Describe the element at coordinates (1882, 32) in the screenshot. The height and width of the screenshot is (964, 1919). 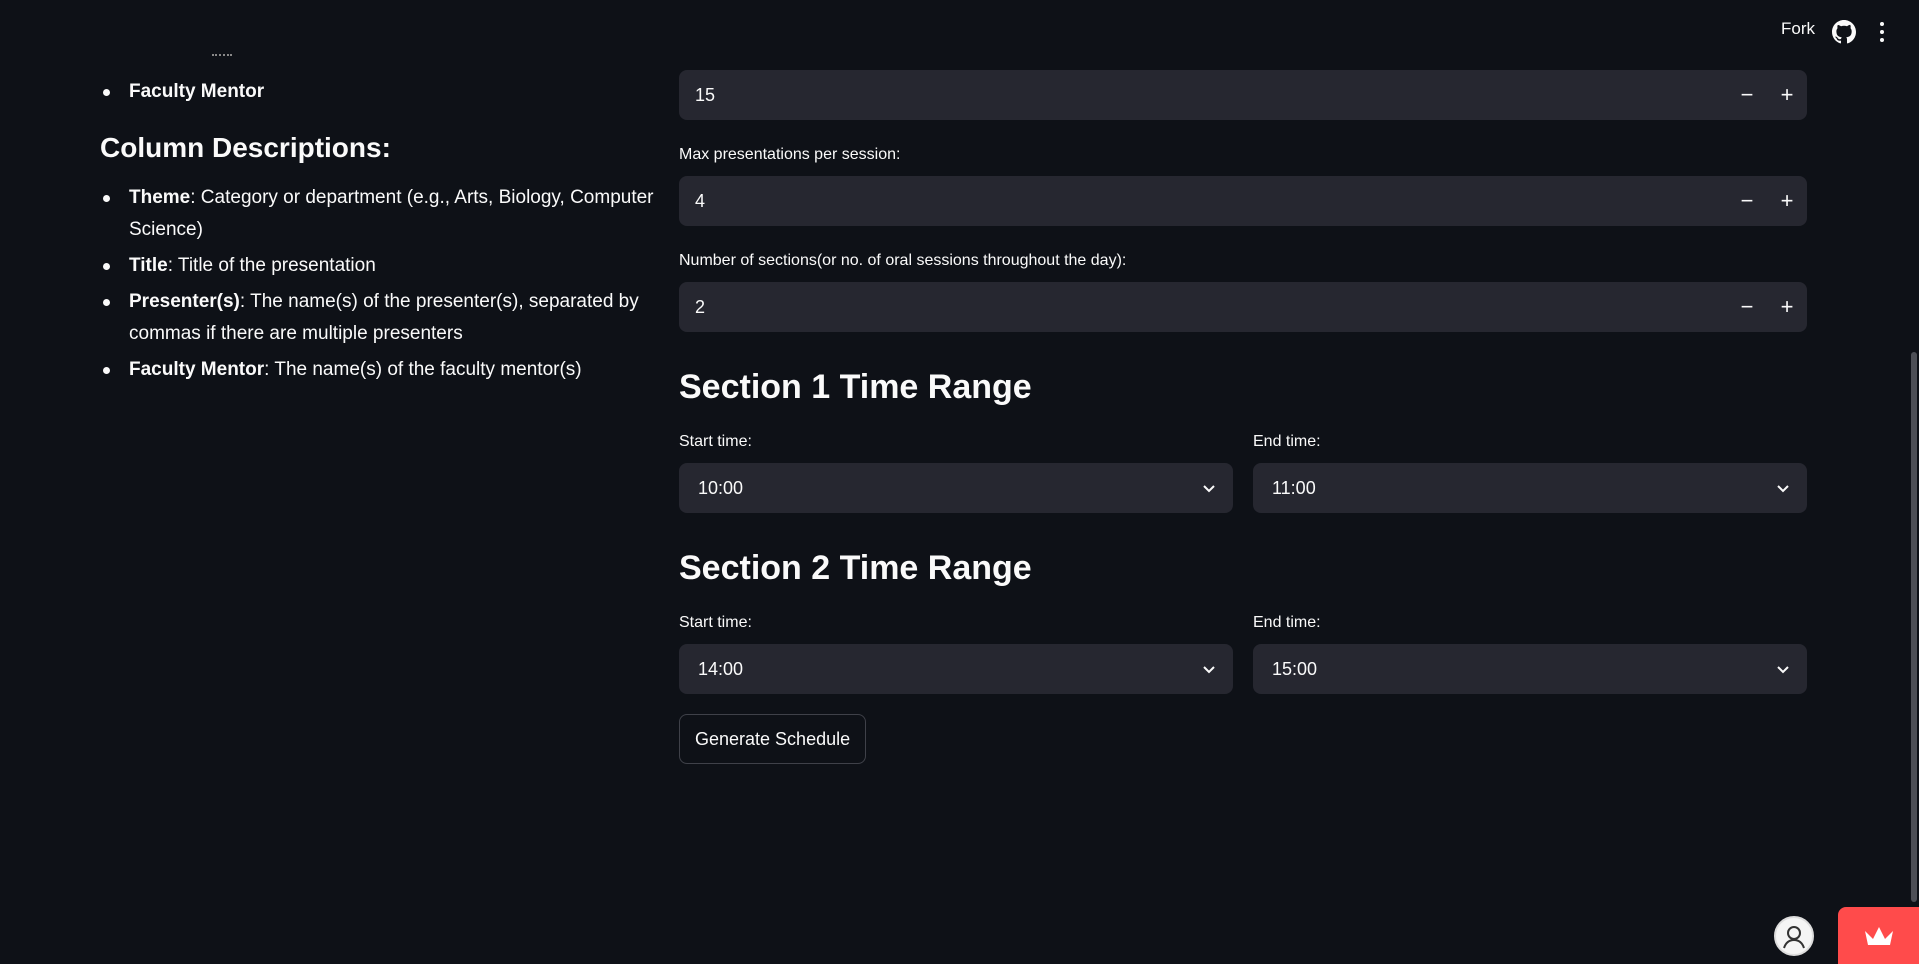
I see `kebab-menu-icon` at that location.